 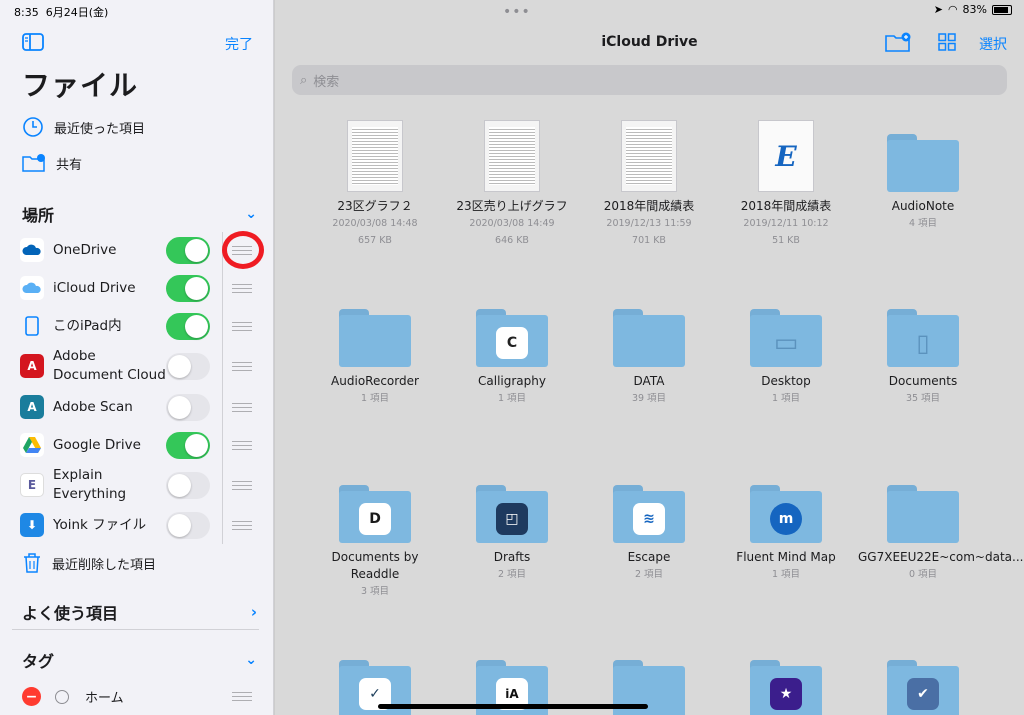 I want to click on folder-item: m Fluent Mind Map 1 項目, so click(x=786, y=534).